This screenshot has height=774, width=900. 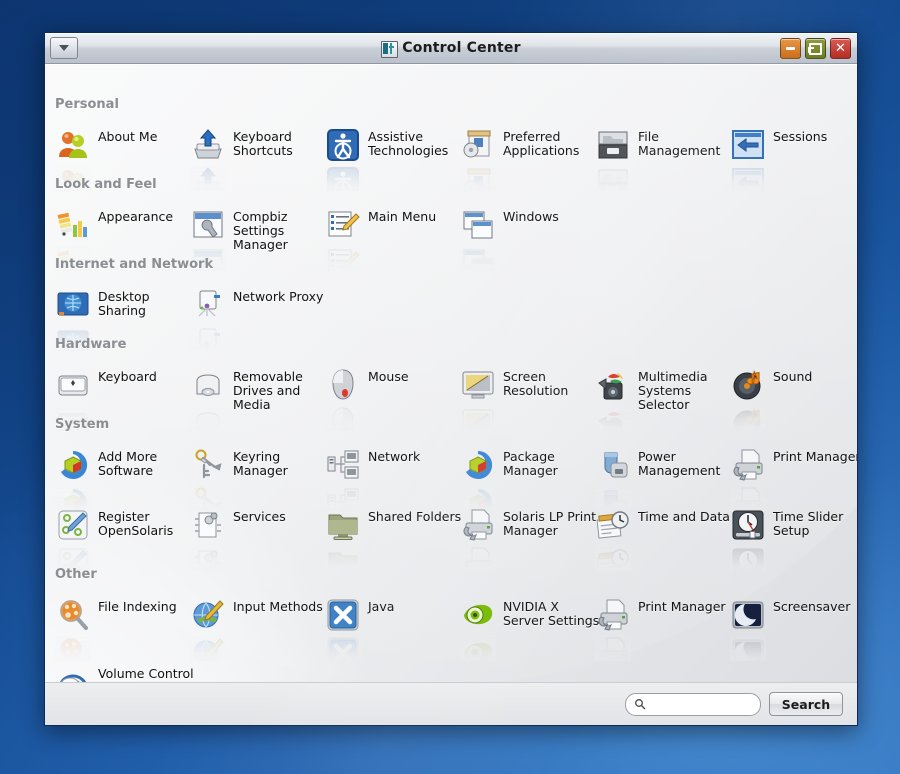 I want to click on section-header: System, so click(x=82, y=424).